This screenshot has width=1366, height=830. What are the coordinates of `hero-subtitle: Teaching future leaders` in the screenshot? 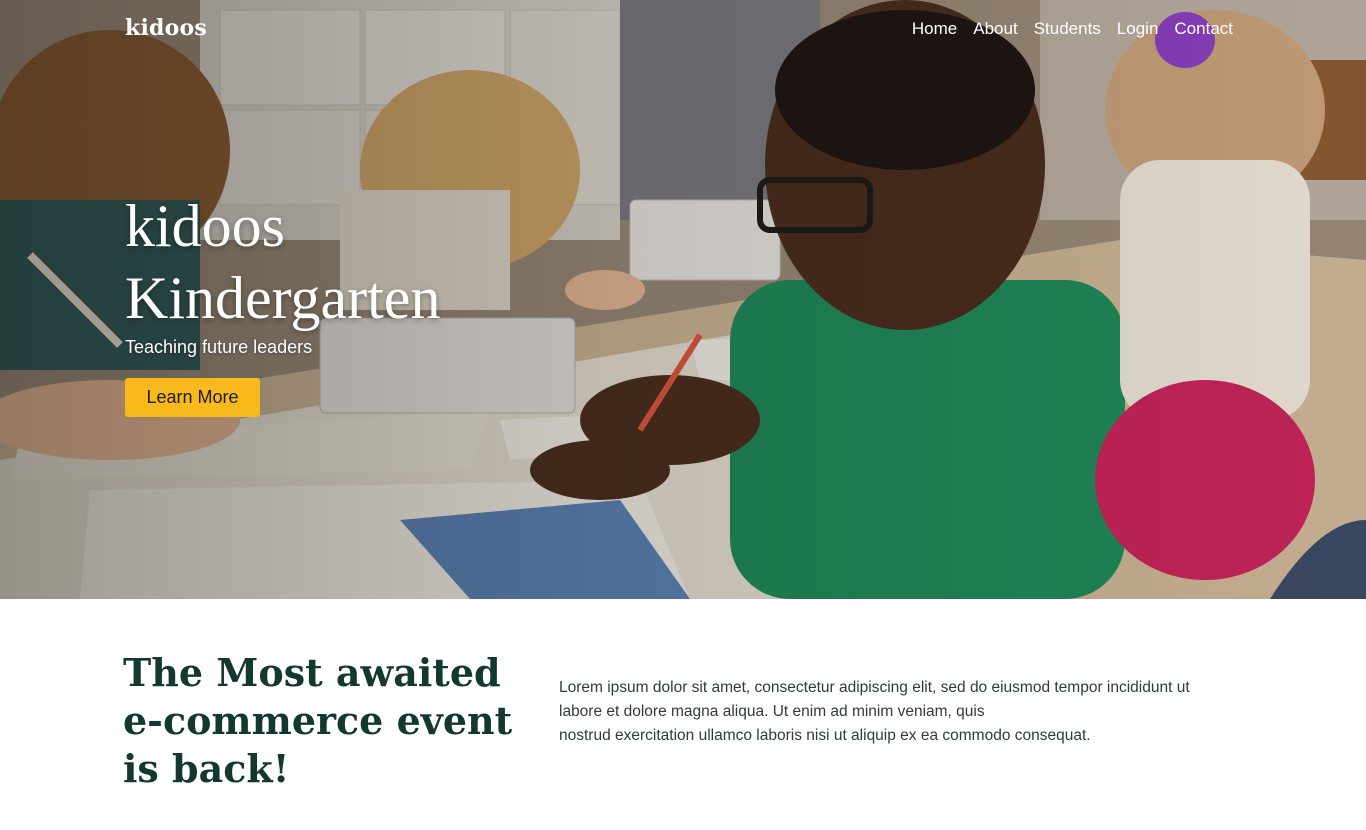 It's located at (219, 347).